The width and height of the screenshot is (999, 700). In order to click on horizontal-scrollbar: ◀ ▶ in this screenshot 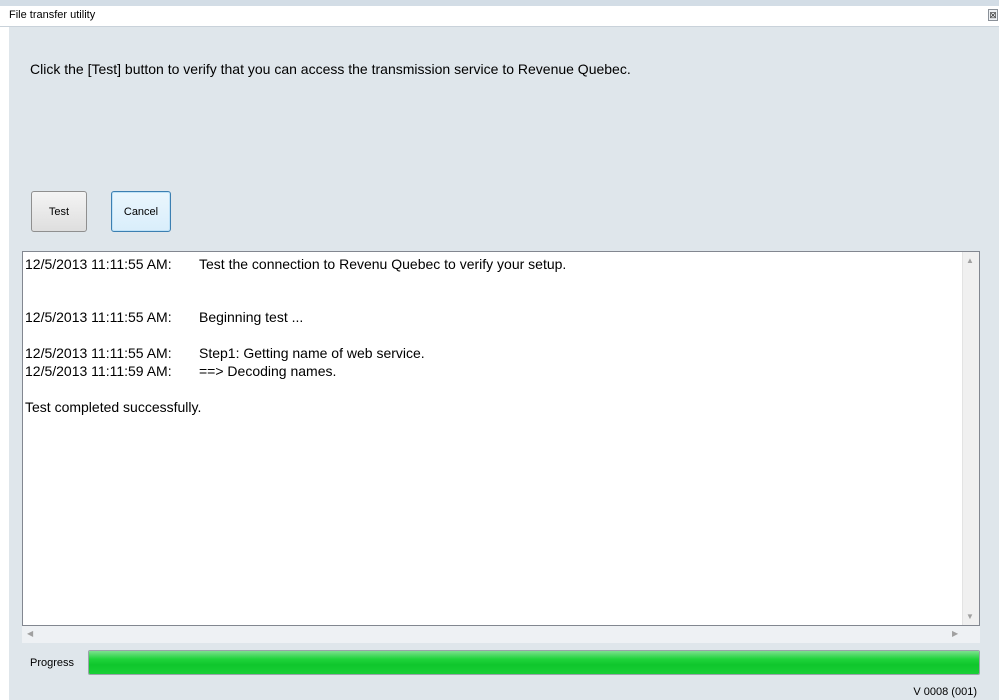, I will do `click(501, 634)`.